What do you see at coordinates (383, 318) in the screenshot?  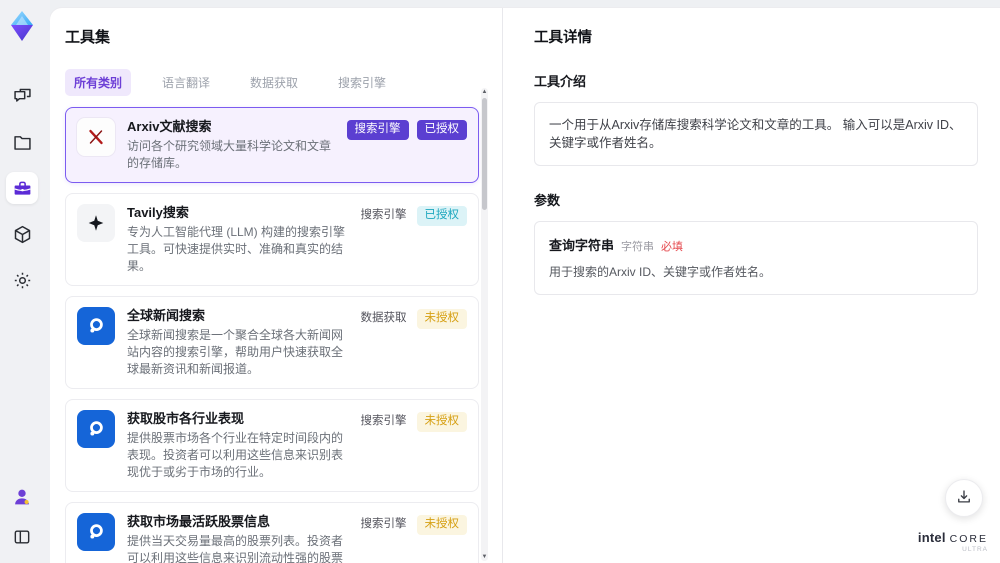 I see `category-badge: 数据获取` at bounding box center [383, 318].